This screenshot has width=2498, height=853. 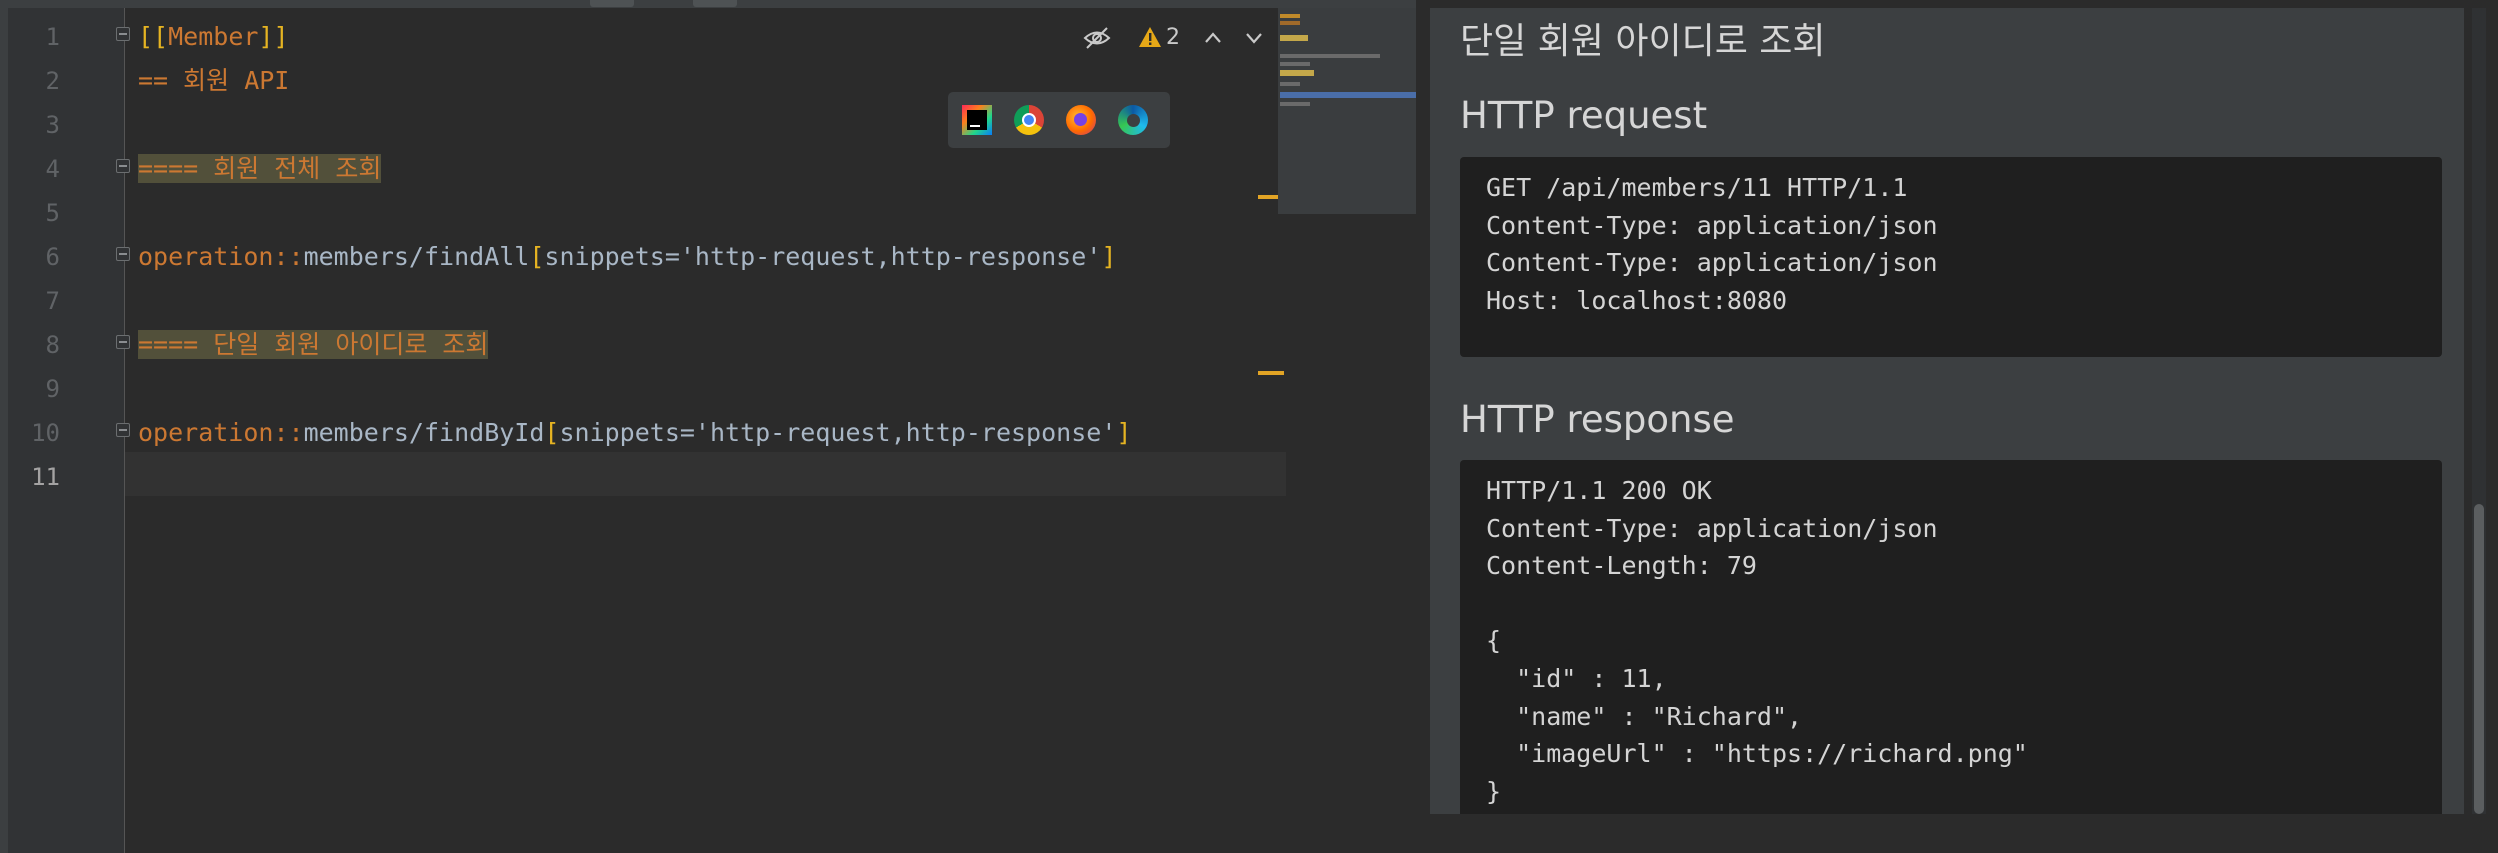 What do you see at coordinates (1621, 566) in the screenshot?
I see `code-line: Content-Length: 79` at bounding box center [1621, 566].